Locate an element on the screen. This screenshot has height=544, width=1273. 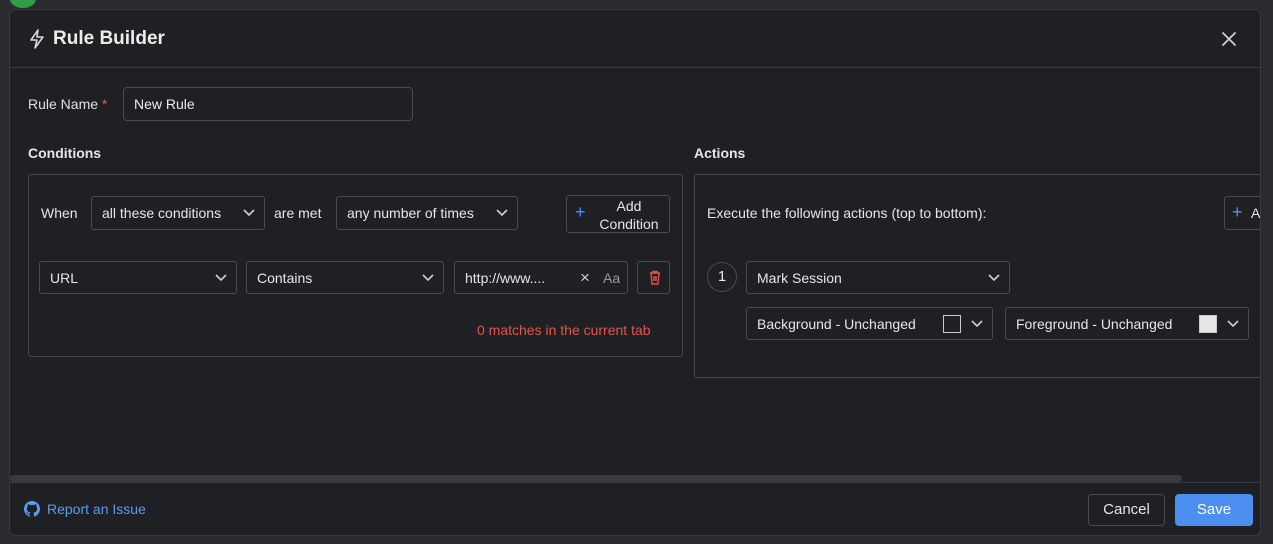
add-action-label: A is located at coordinates (1256, 213).